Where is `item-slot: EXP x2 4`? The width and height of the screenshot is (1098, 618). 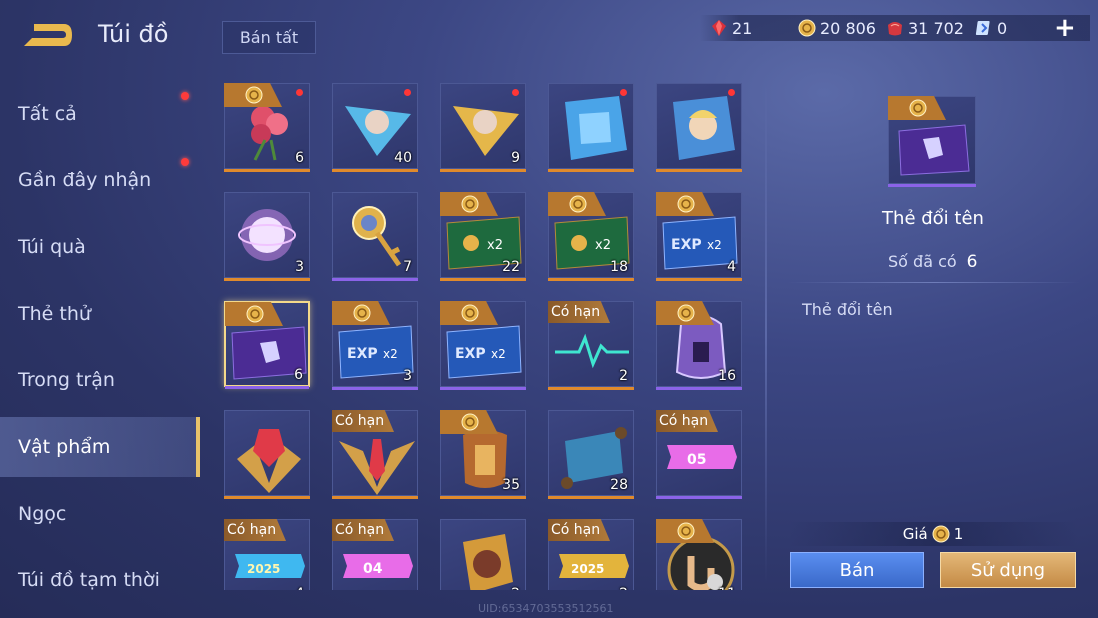 item-slot: EXP x2 4 is located at coordinates (699, 236).